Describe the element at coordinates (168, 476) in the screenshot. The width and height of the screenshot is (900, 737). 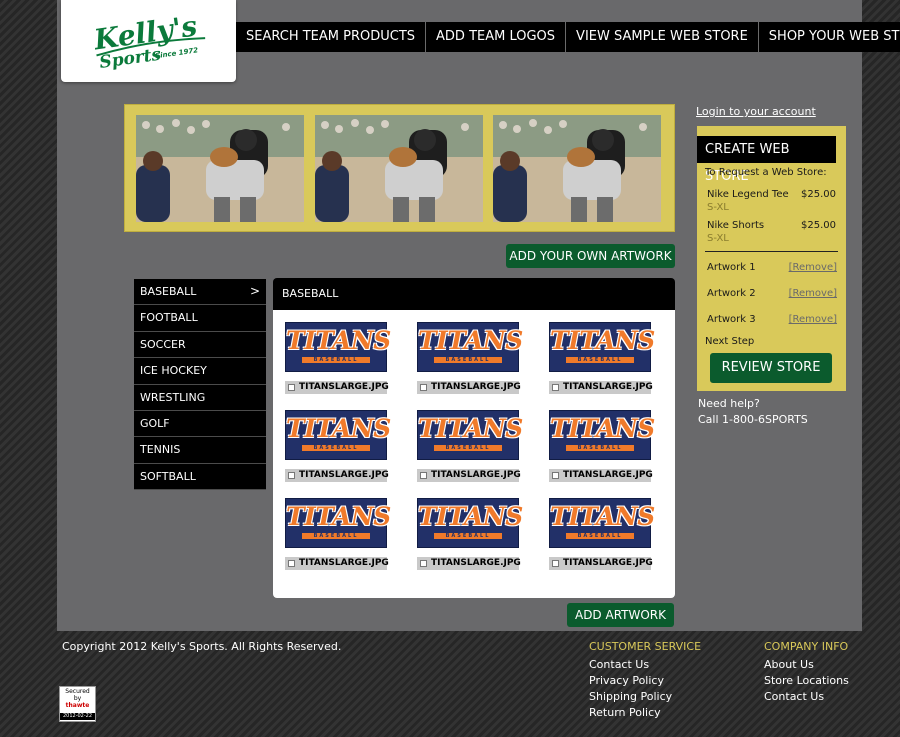
I see `category-label: SOFTBALL` at that location.